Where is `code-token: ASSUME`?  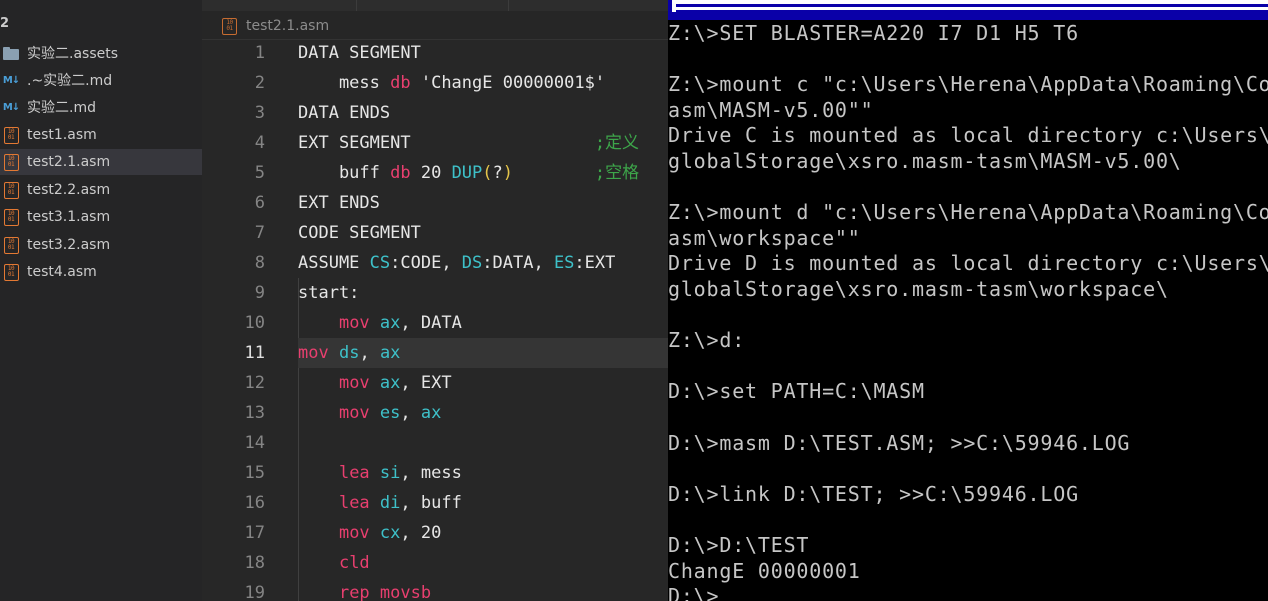 code-token: ASSUME is located at coordinates (334, 263).